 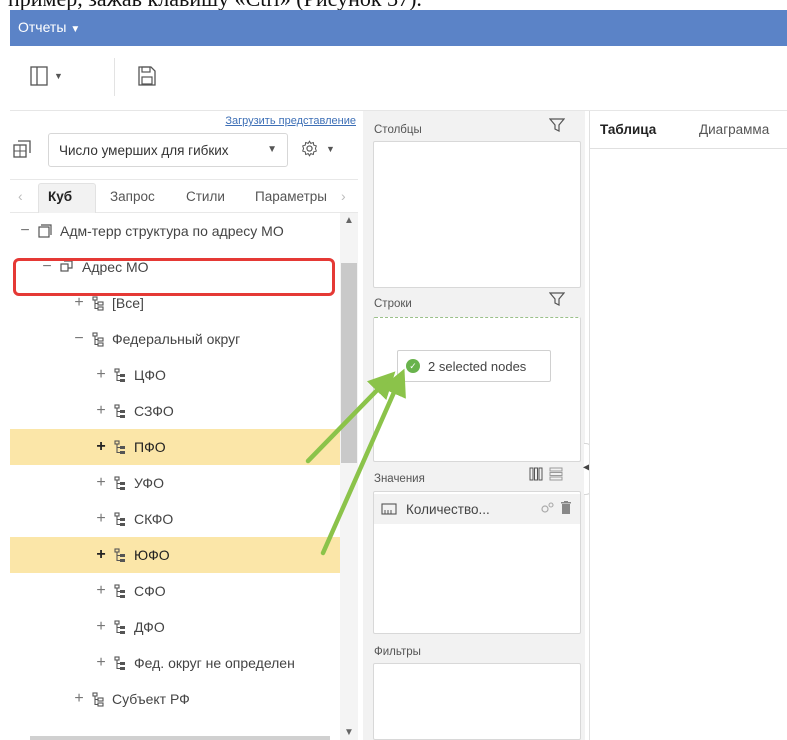 What do you see at coordinates (174, 277) in the screenshot?
I see `highlight-frame` at bounding box center [174, 277].